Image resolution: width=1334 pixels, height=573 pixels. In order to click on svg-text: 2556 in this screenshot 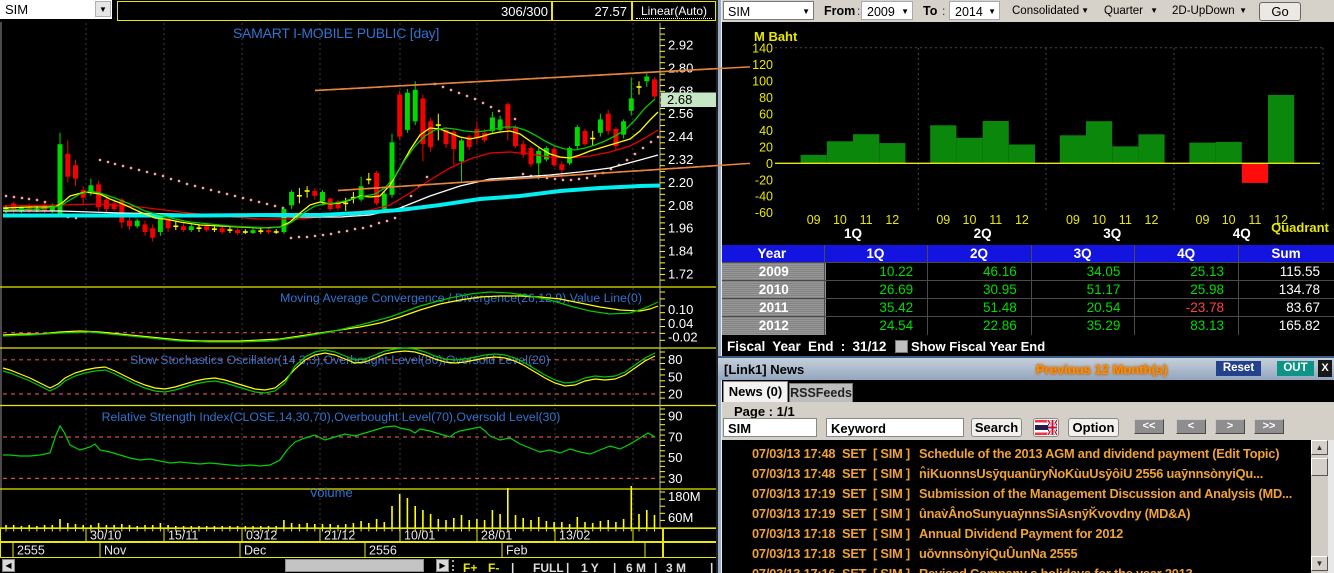, I will do `click(383, 551)`.